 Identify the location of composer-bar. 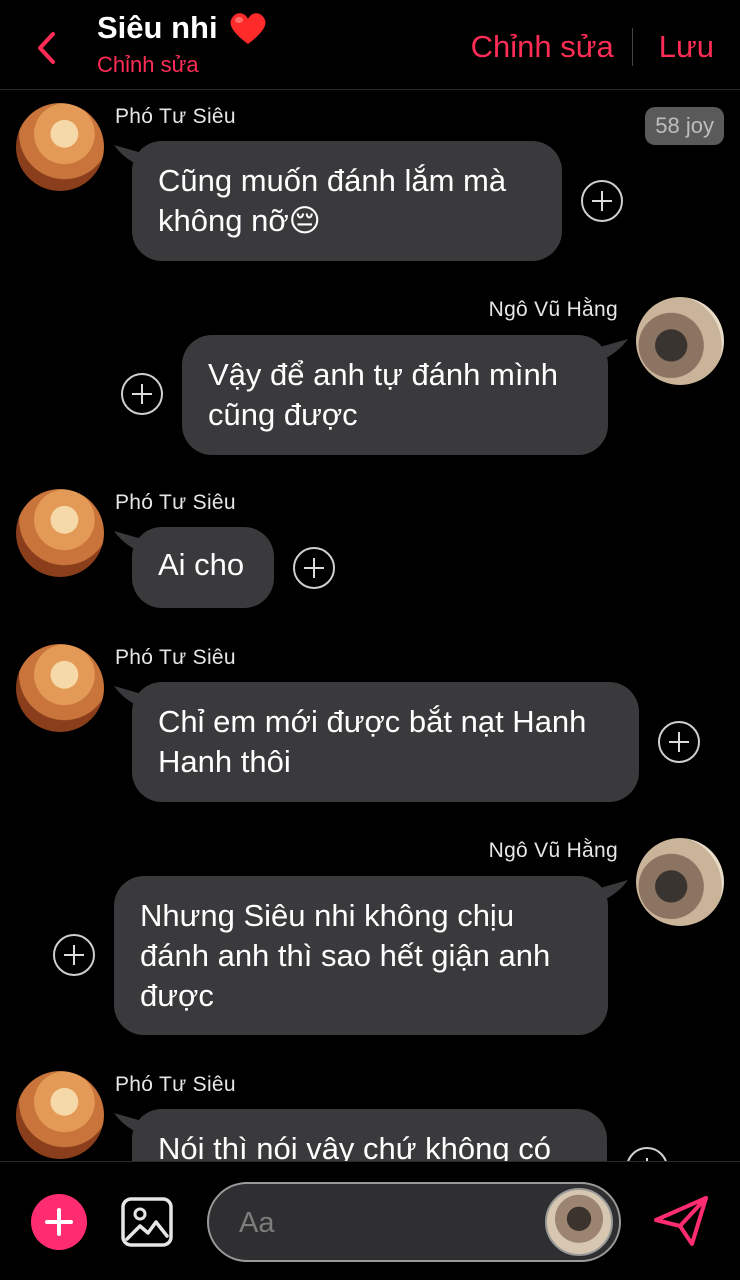
(370, 1220).